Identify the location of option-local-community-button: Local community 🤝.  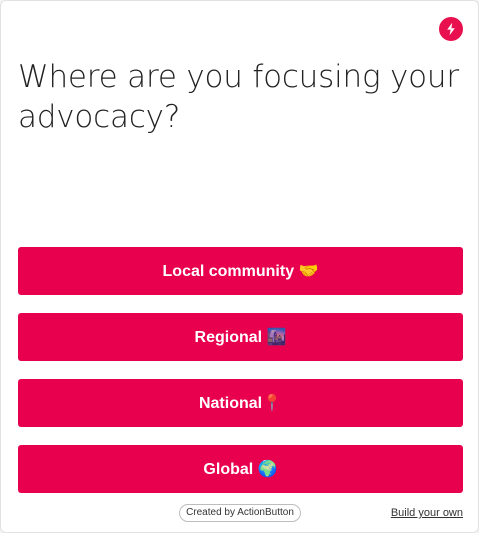
(240, 271).